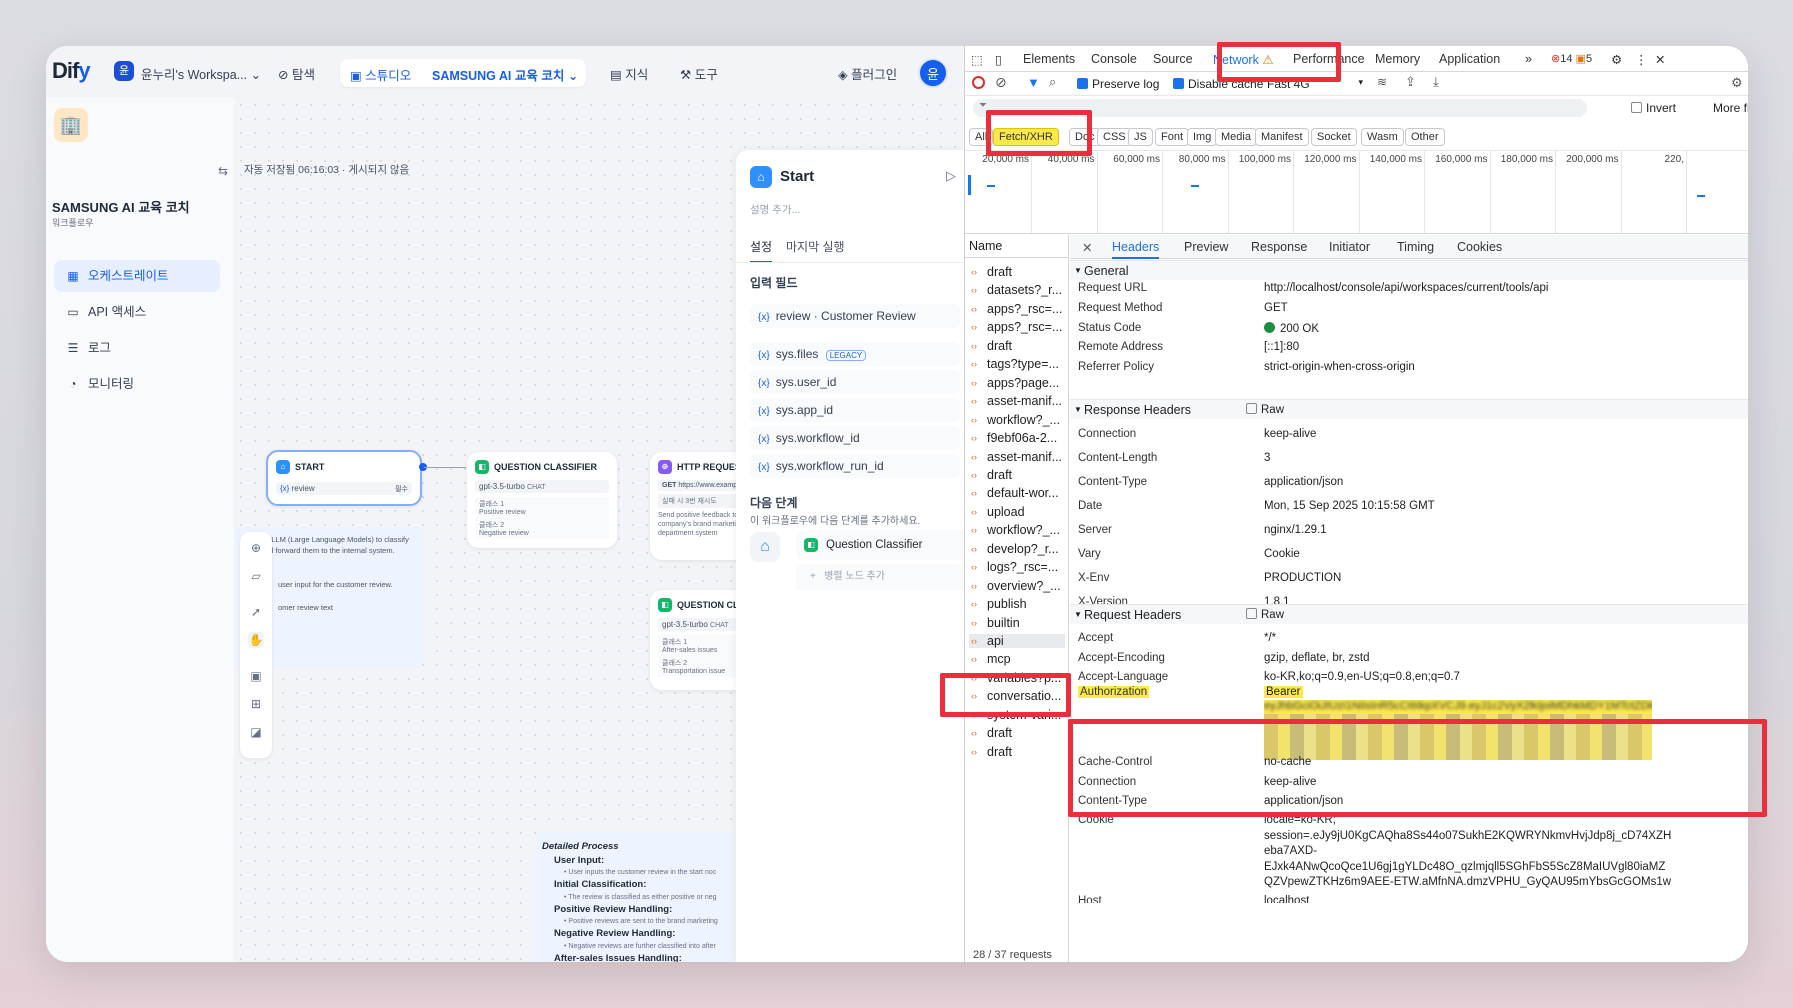 Image resolution: width=1793 pixels, height=1008 pixels. Describe the element at coordinates (855, 410) in the screenshot. I see `input-field-sys-app-id: {x} sys.app_id` at that location.